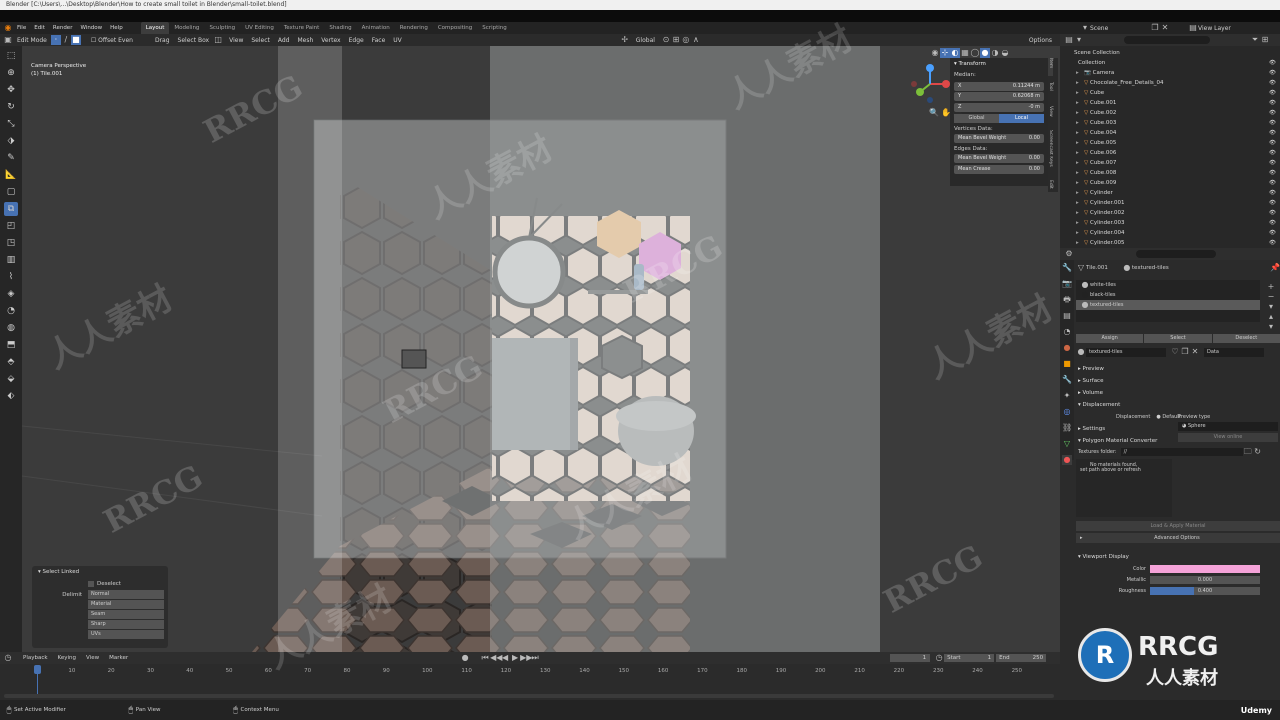  What do you see at coordinates (284, 40) in the screenshot?
I see `header-menu-add: Add` at bounding box center [284, 40].